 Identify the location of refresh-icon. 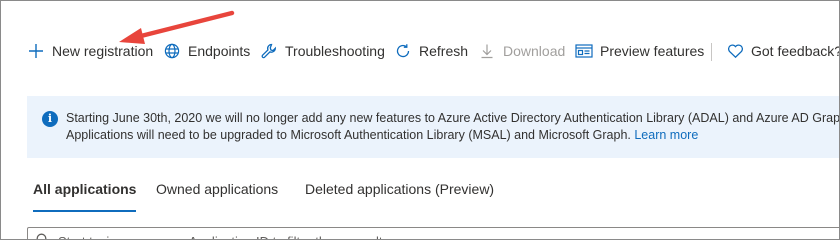
(403, 51).